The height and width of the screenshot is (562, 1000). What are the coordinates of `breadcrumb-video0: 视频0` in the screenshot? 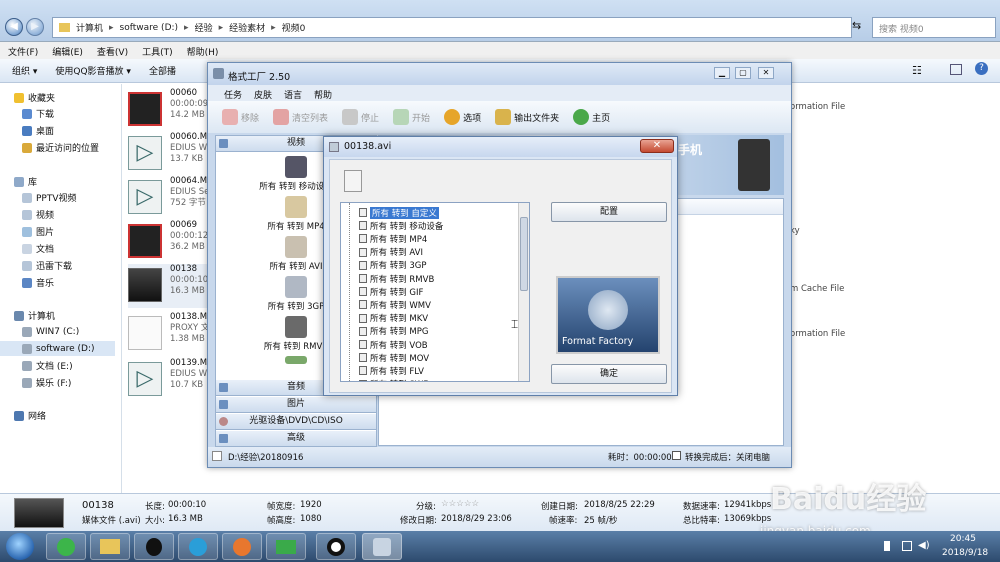 It's located at (294, 27).